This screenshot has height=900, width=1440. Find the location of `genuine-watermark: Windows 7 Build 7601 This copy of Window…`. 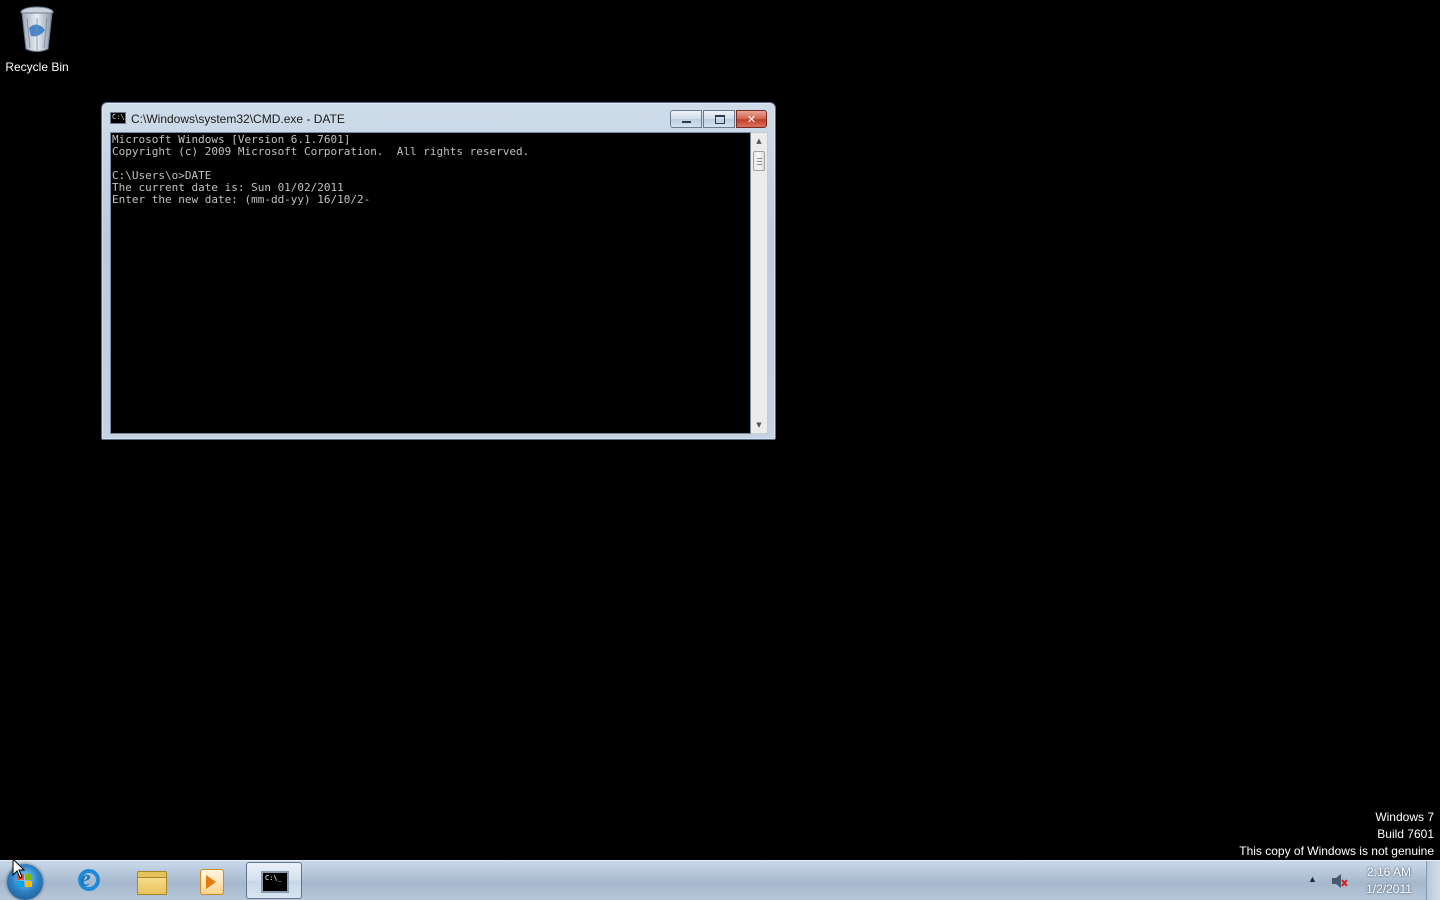

genuine-watermark: Windows 7 Build 7601 This copy of Window… is located at coordinates (1336, 834).